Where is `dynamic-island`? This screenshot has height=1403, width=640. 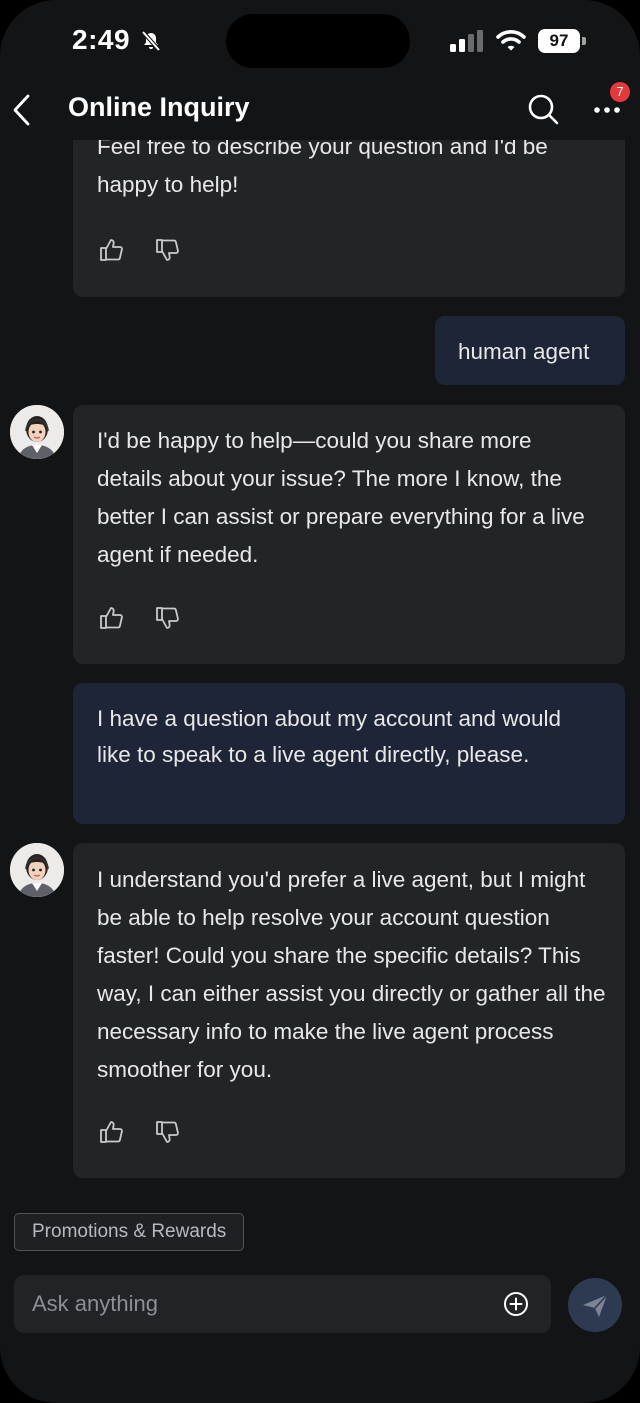 dynamic-island is located at coordinates (318, 41).